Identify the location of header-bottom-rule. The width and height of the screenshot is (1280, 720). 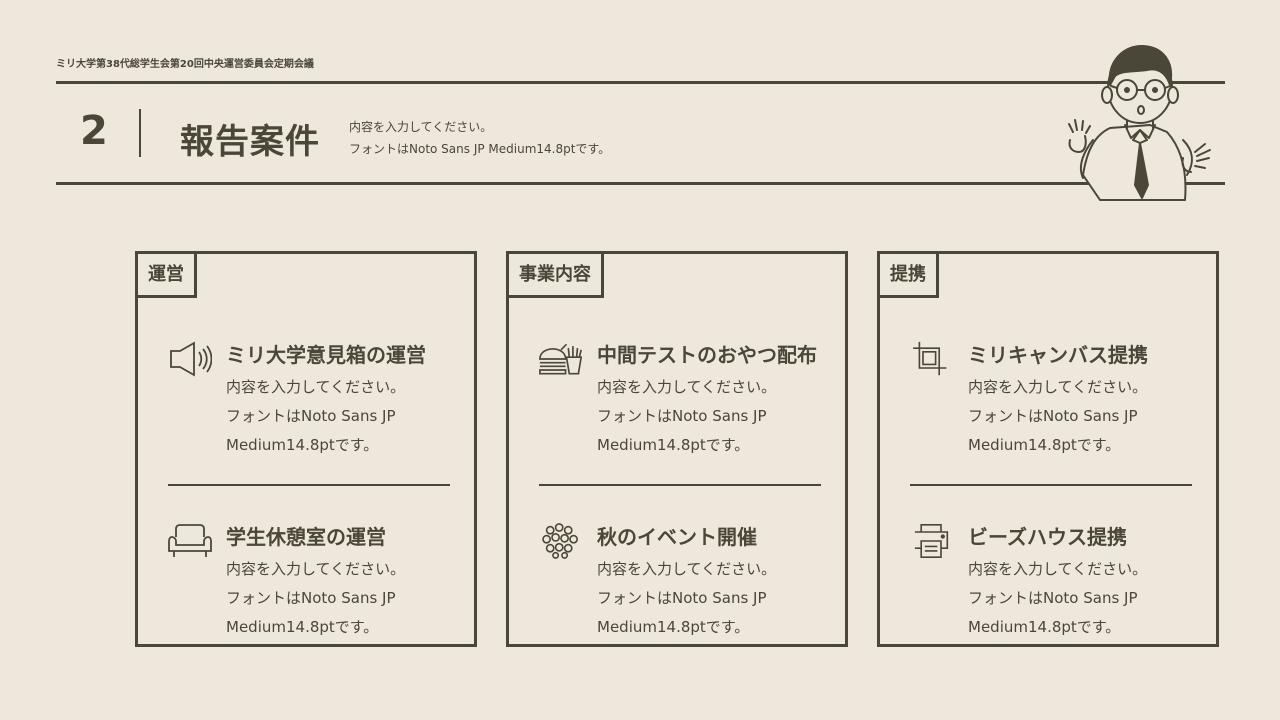
(640, 183).